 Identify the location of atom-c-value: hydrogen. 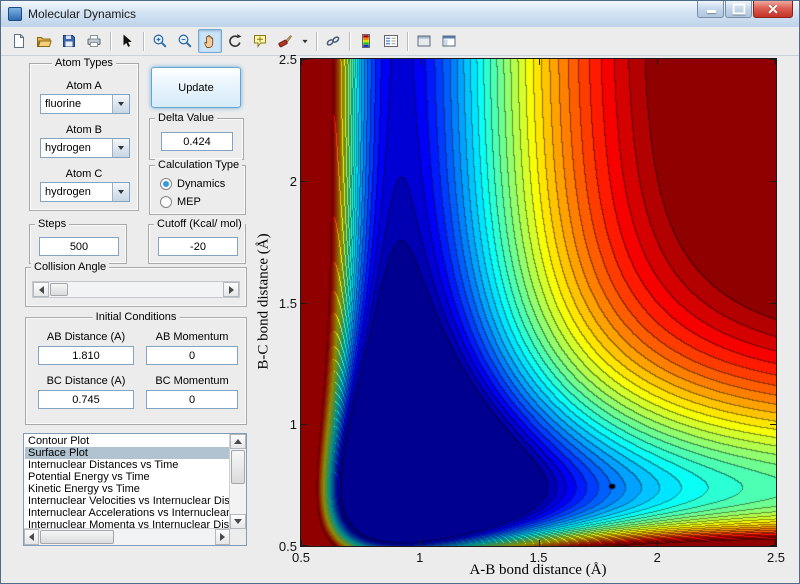
(68, 192).